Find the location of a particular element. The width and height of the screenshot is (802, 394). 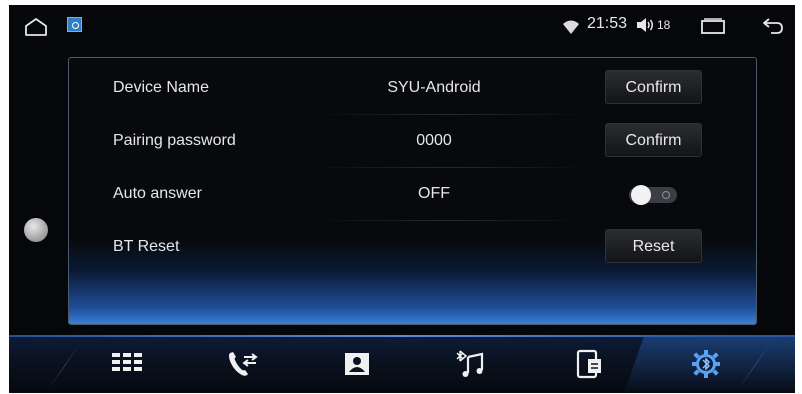

bt-reset-label: BT Reset is located at coordinates (146, 246).